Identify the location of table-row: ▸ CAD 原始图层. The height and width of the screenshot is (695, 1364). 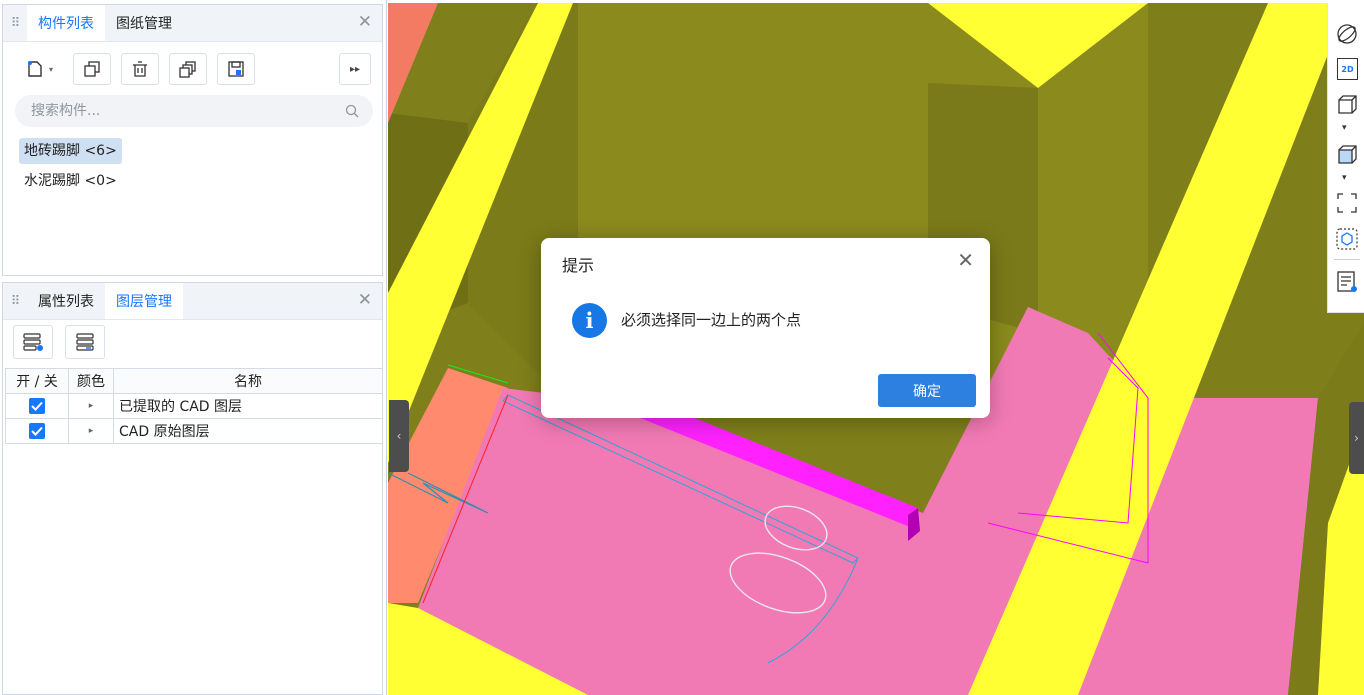
(194, 431).